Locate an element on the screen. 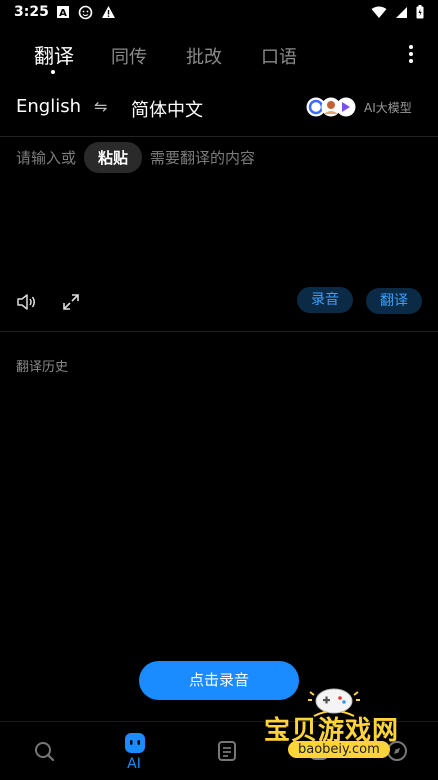 This screenshot has height=780, width=438. record-button: 录音 is located at coordinates (325, 300).